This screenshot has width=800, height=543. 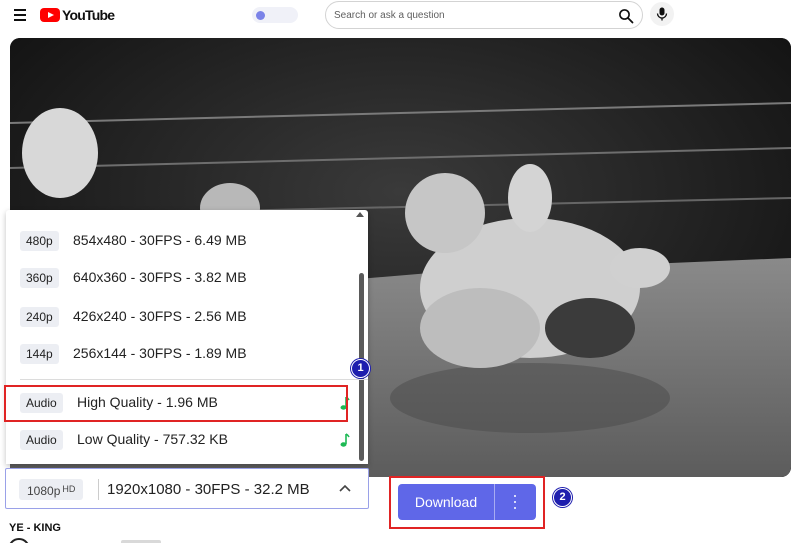 I want to click on selected-quality-badge: 1080p HD, so click(x=51, y=489).